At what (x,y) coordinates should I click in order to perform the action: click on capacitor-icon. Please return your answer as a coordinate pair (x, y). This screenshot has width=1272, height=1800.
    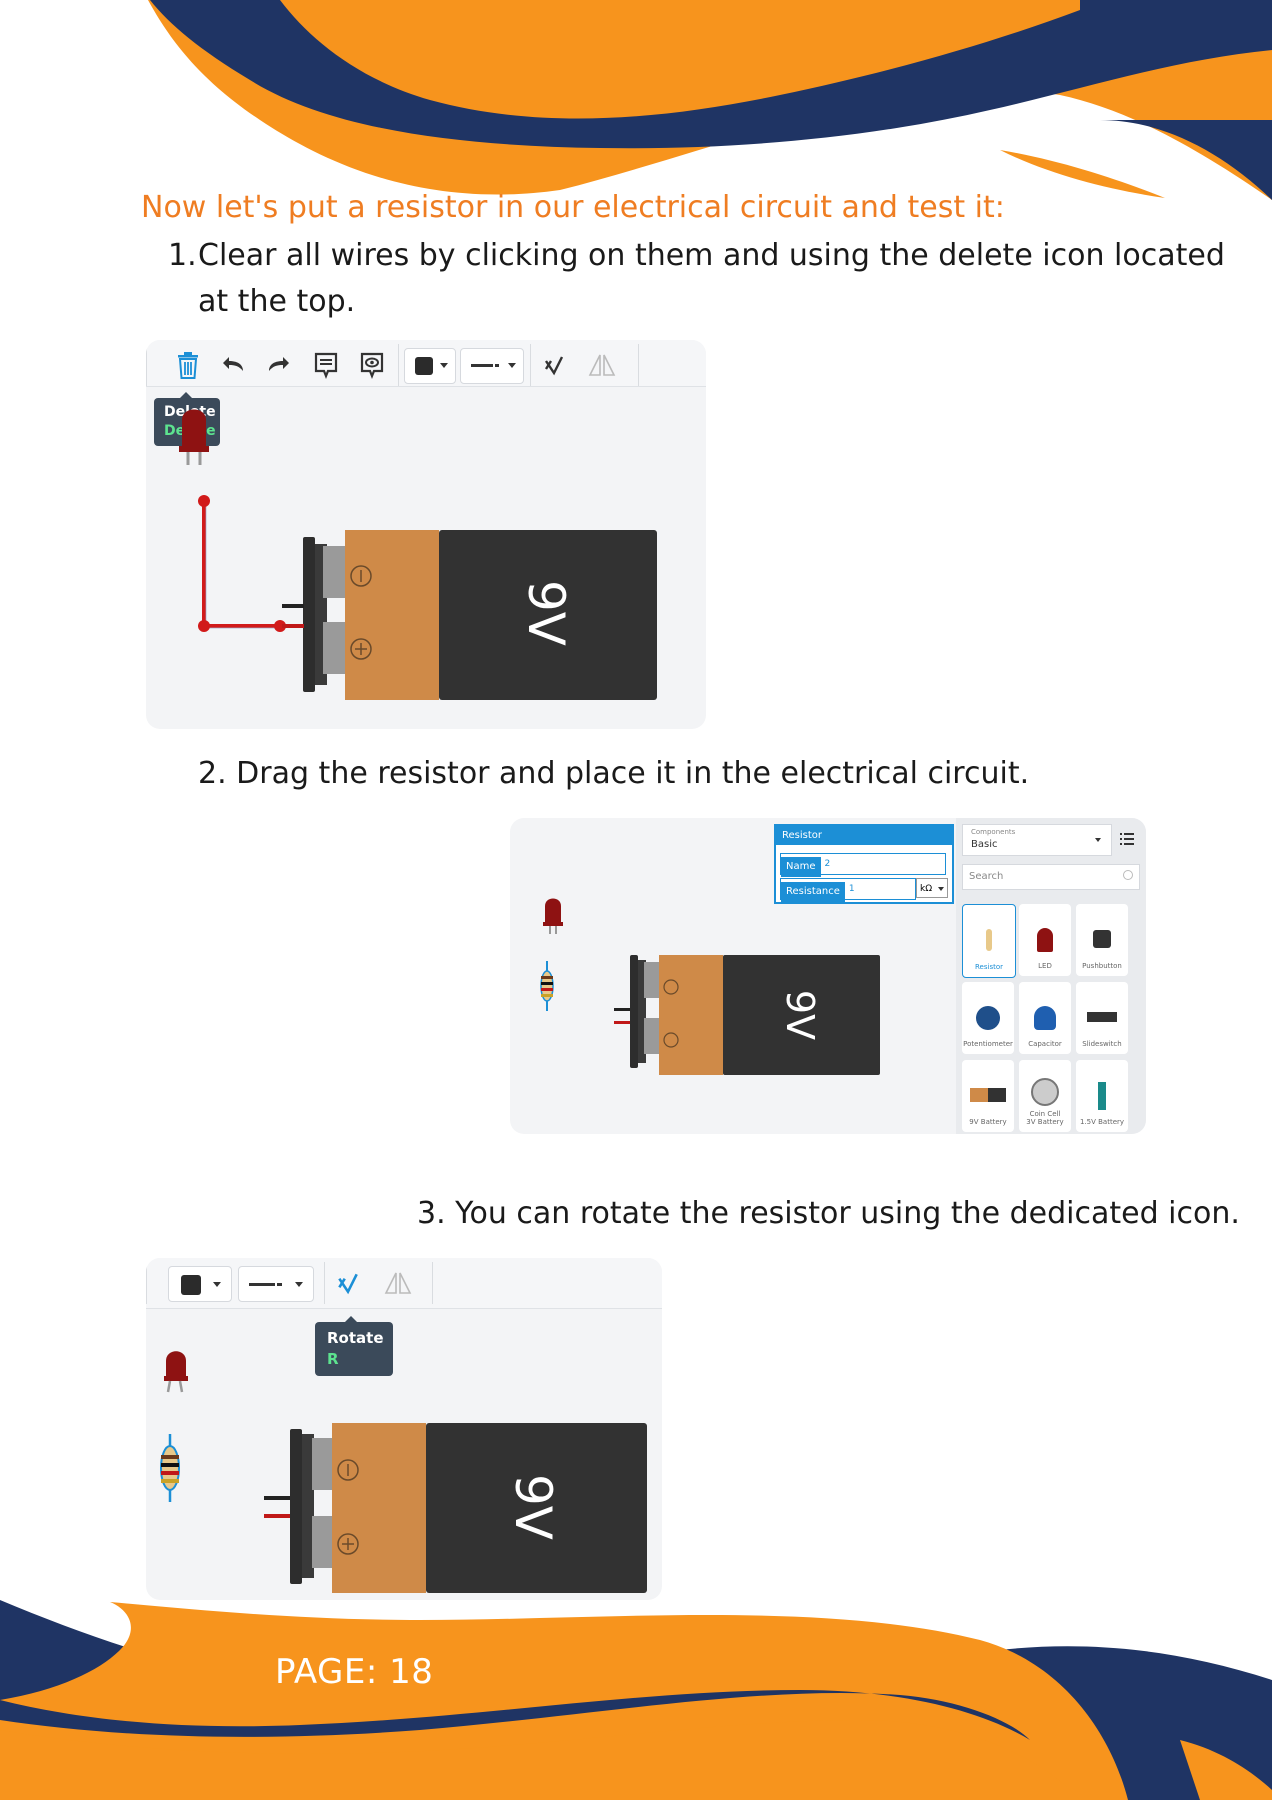
    Looking at the image, I should click on (1045, 1018).